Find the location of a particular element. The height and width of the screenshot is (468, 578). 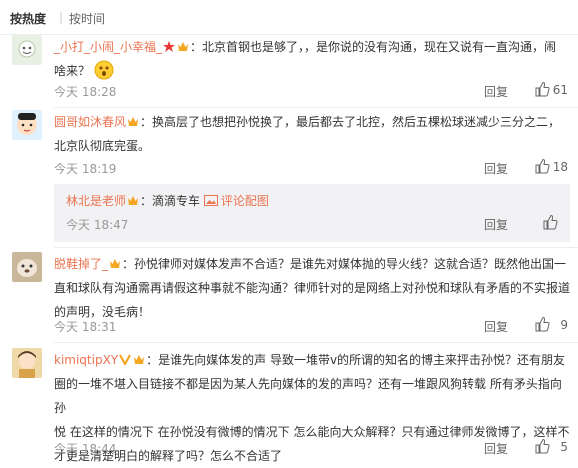

comment-time: 今天 18:31 is located at coordinates (85, 327).